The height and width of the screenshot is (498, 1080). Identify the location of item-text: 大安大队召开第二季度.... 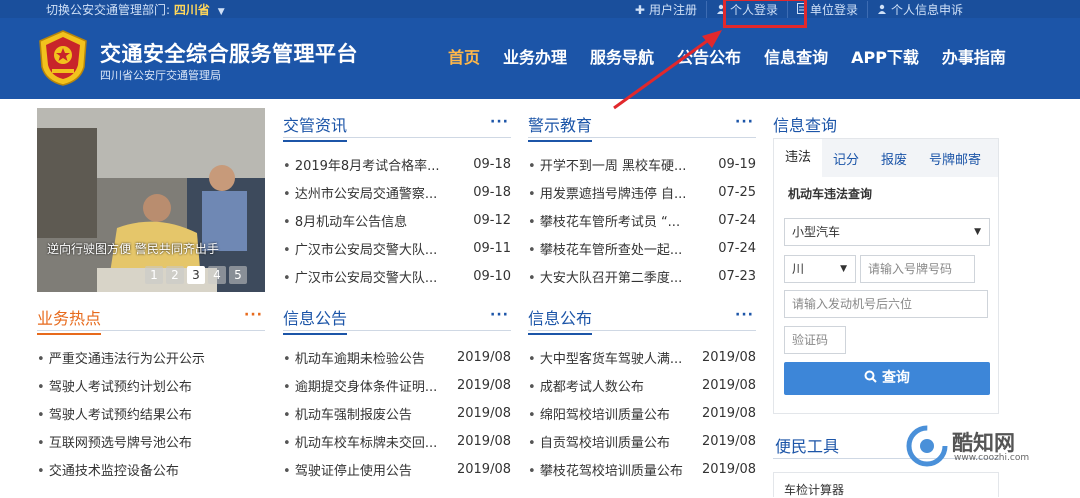
(605, 276).